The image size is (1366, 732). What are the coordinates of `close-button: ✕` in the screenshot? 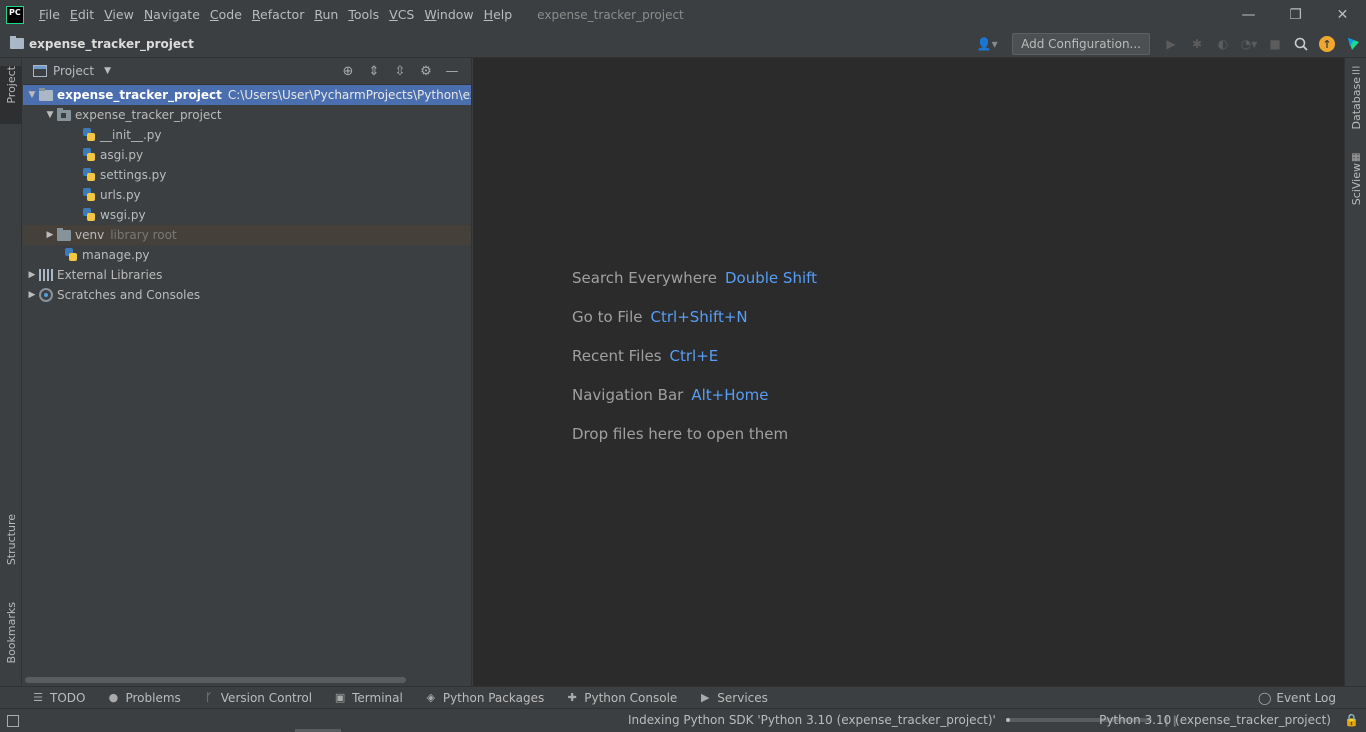 It's located at (1342, 15).